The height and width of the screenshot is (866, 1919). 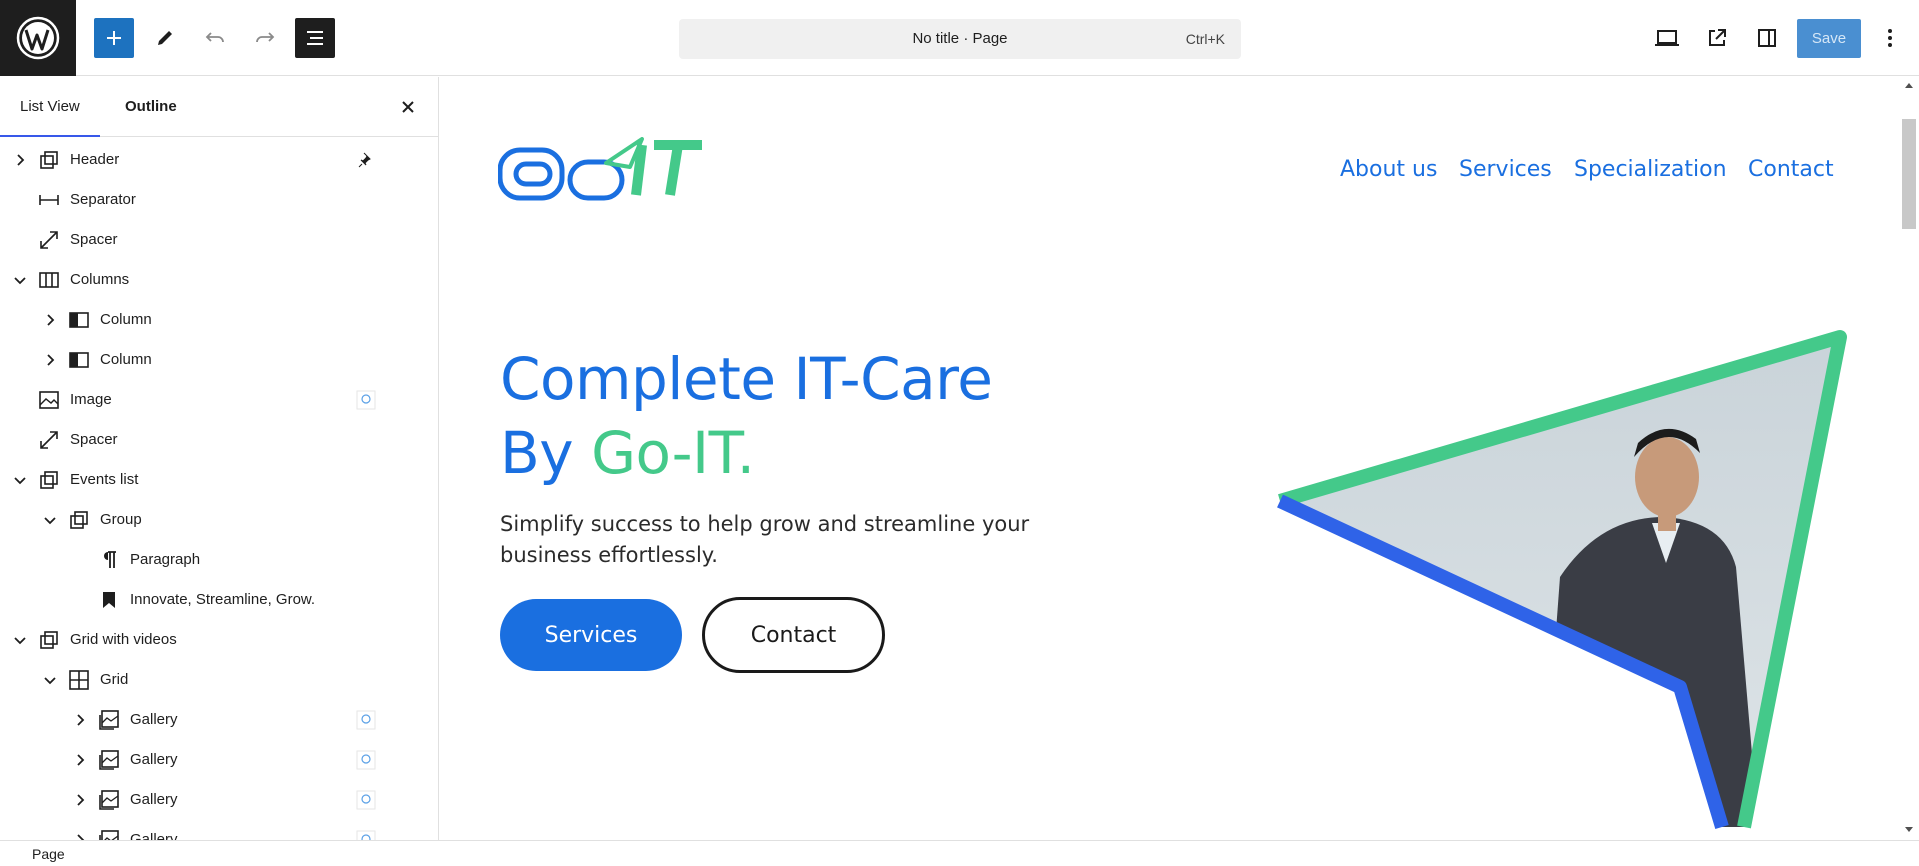 I want to click on breadcrumb-page: Page, so click(x=48, y=854).